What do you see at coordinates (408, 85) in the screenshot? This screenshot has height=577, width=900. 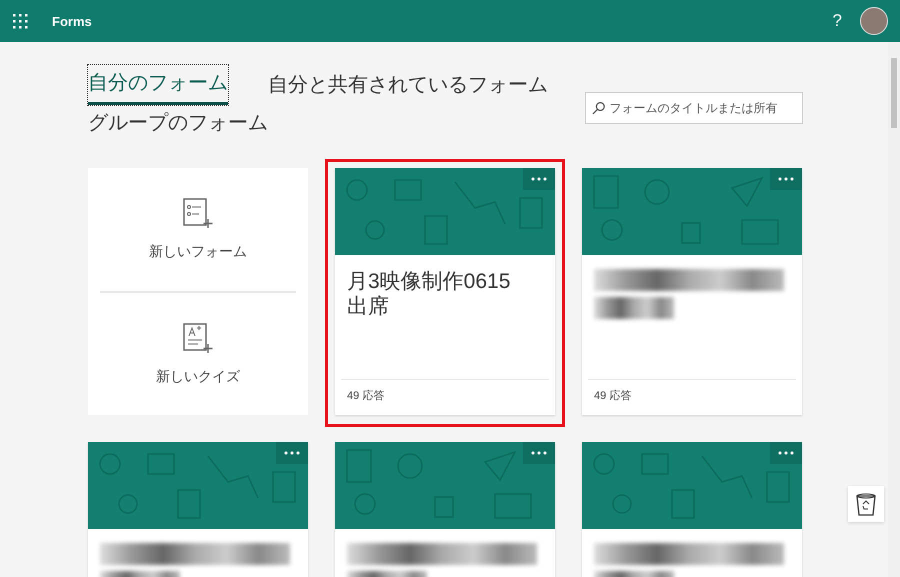 I see `tab: 自分と共有されているフォーム` at bounding box center [408, 85].